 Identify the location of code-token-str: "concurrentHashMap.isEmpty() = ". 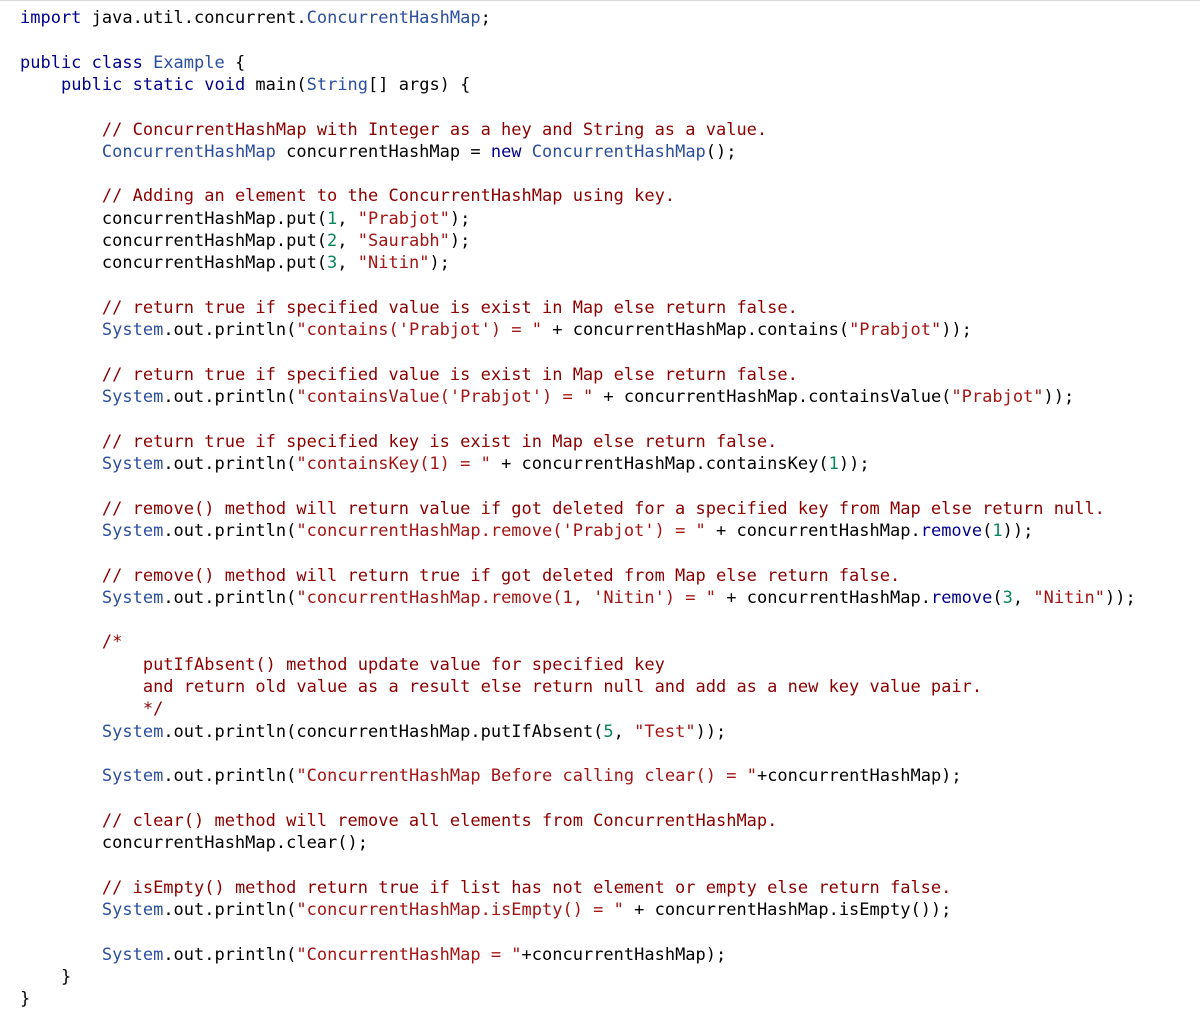
(460, 910).